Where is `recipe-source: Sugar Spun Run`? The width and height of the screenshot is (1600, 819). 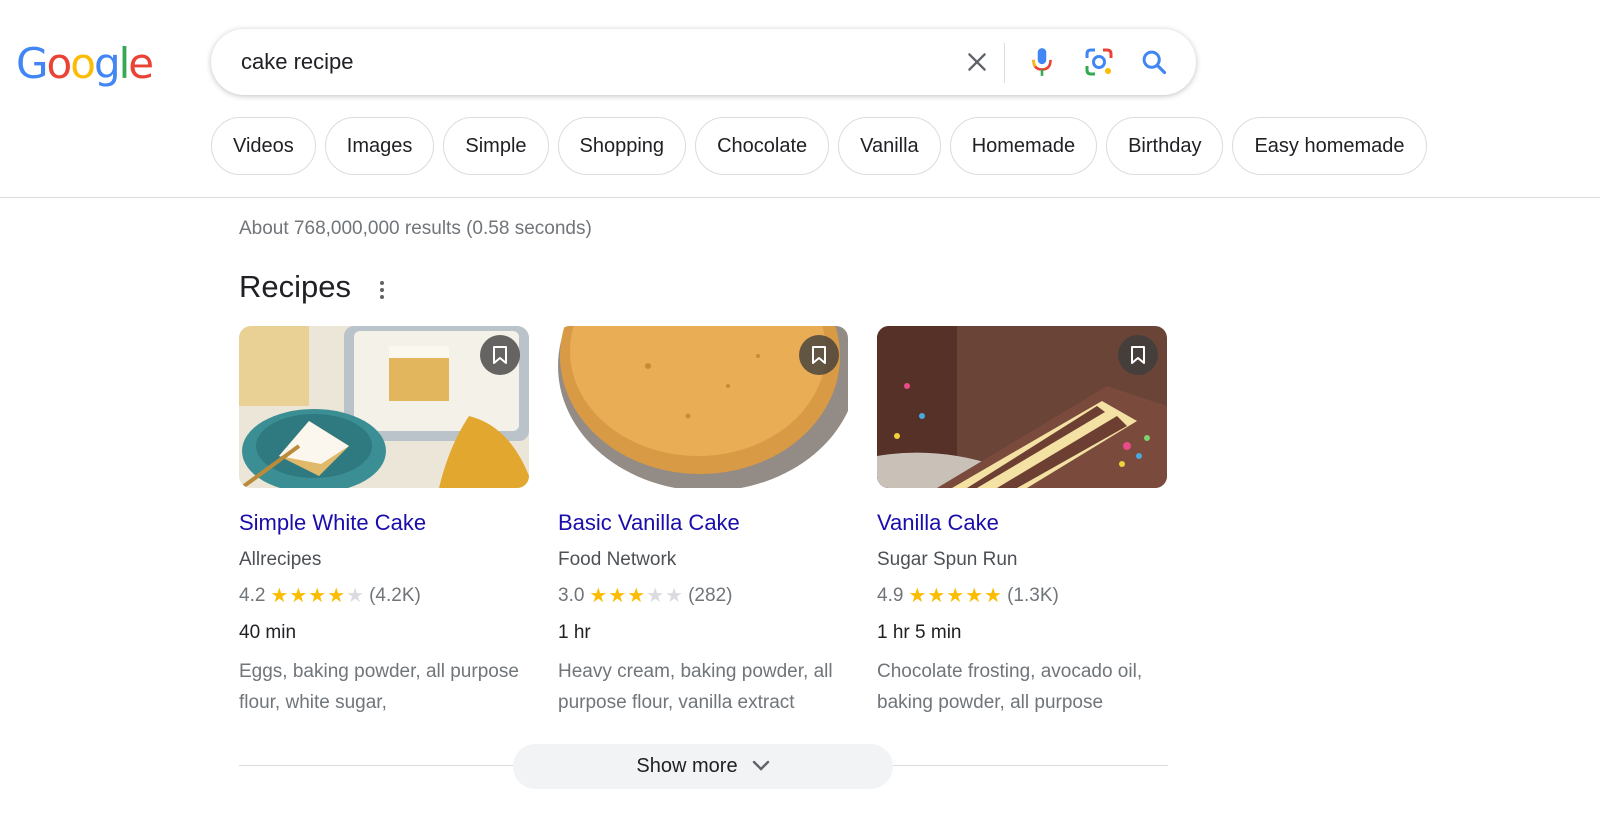 recipe-source: Sugar Spun Run is located at coordinates (947, 559).